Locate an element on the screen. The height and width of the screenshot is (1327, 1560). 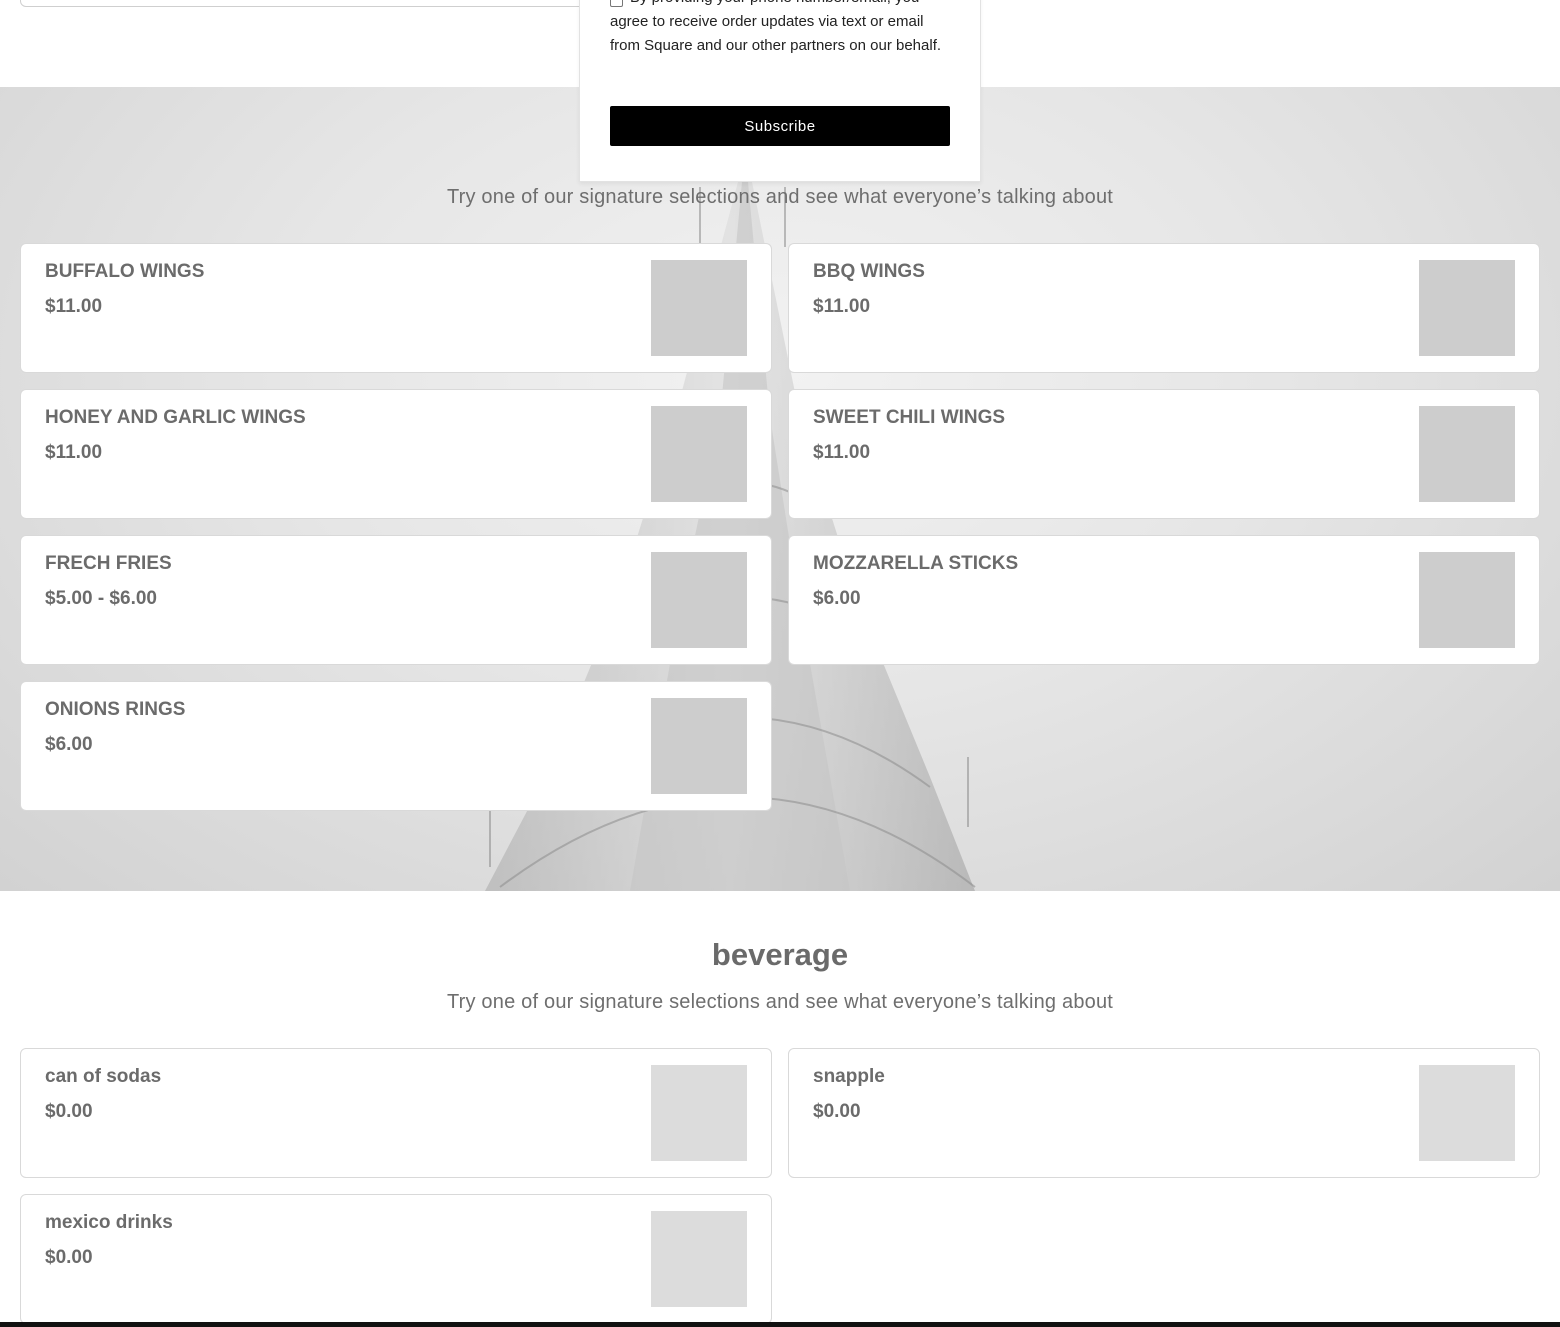
menu-item-card: mexico drinks $0.00 is located at coordinates (396, 1259).